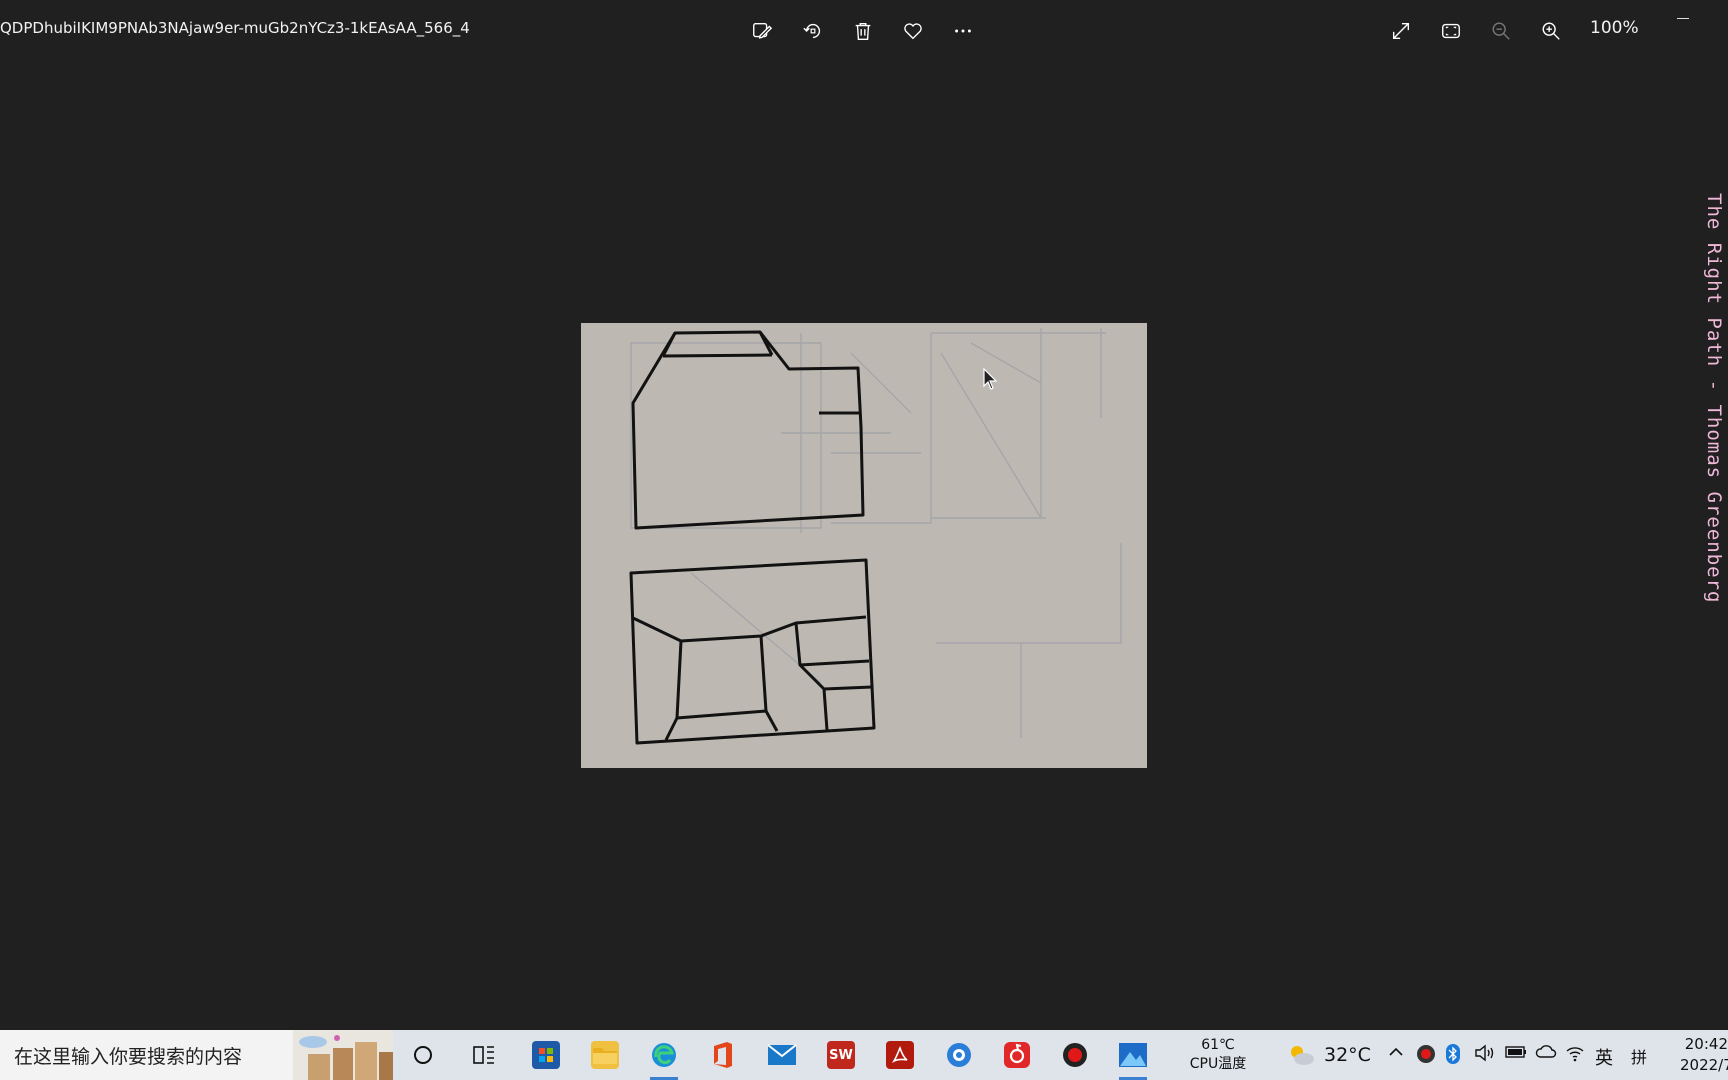  I want to click on clock-time: 20:42, so click(1706, 1044).